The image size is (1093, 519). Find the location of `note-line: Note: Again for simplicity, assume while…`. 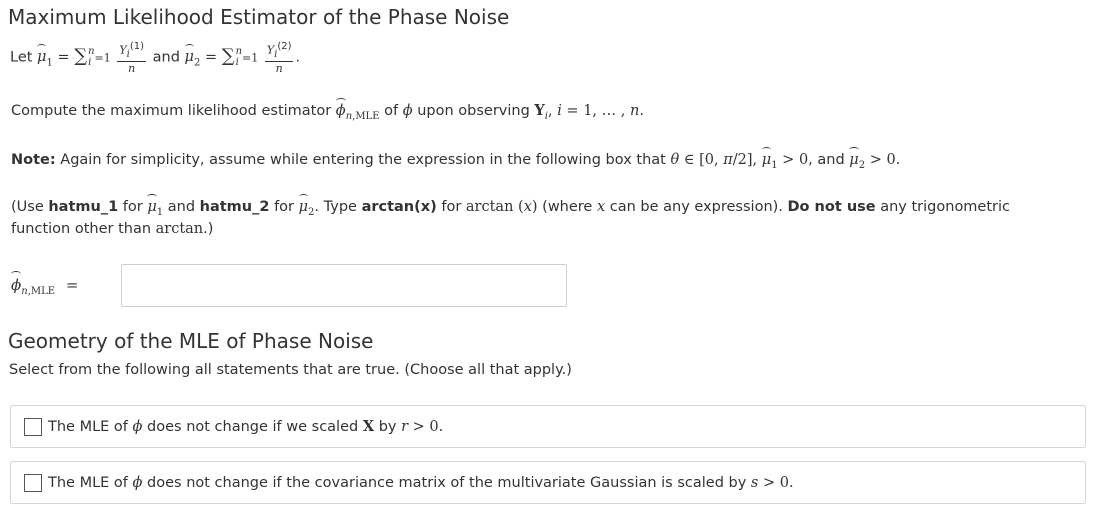

note-line: Note: Again for simplicity, assume while… is located at coordinates (456, 159).